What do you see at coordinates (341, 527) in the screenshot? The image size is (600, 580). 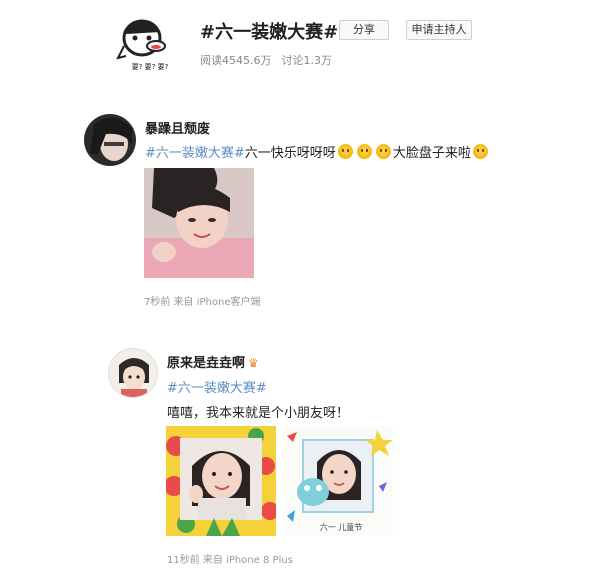 I see `photo-caption: 六一 儿童节` at bounding box center [341, 527].